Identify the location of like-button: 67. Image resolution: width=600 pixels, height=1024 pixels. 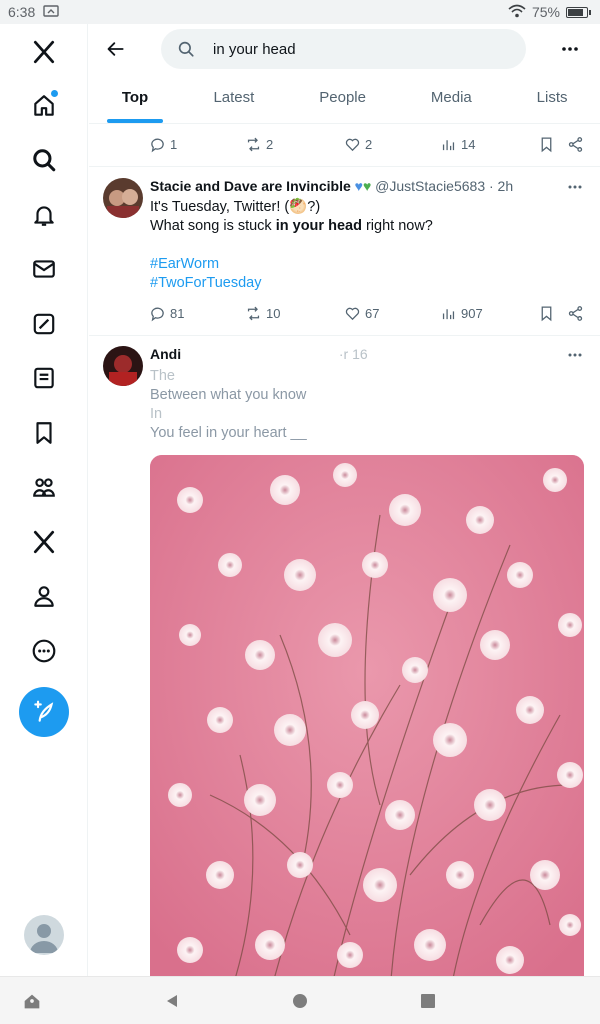
(361, 313).